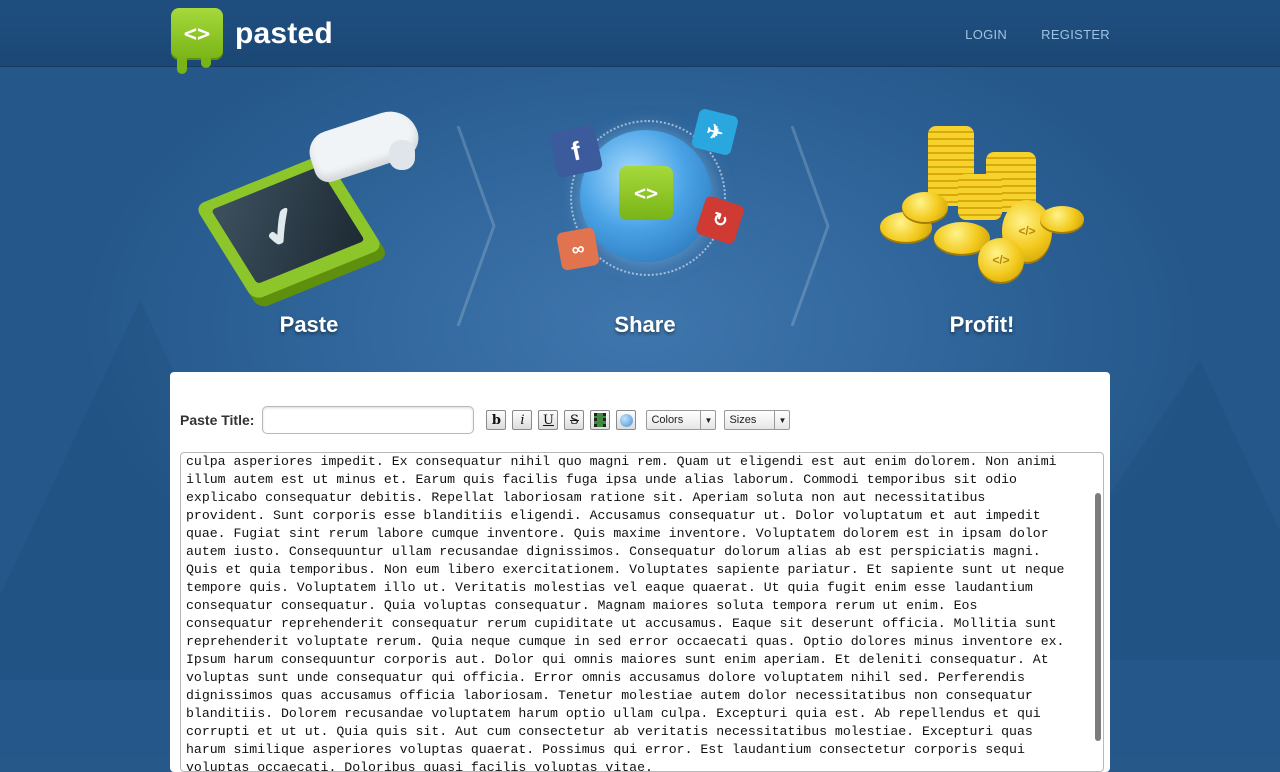 The image size is (1280, 772). Describe the element at coordinates (496, 420) in the screenshot. I see `bold-button: b` at that location.